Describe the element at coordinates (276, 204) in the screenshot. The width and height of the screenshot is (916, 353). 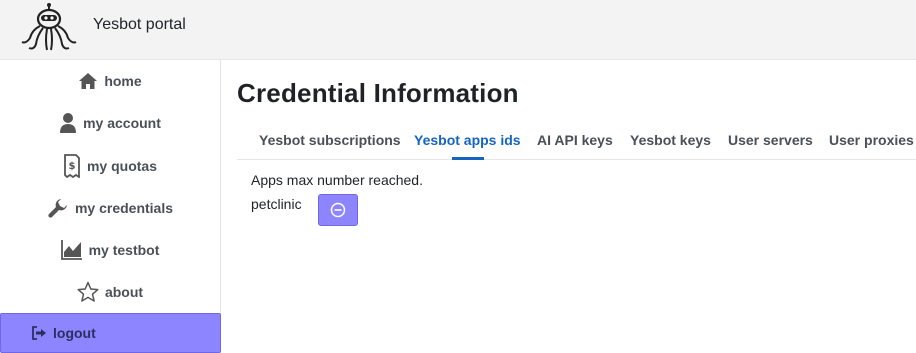
I see `app-name: petclinic` at that location.